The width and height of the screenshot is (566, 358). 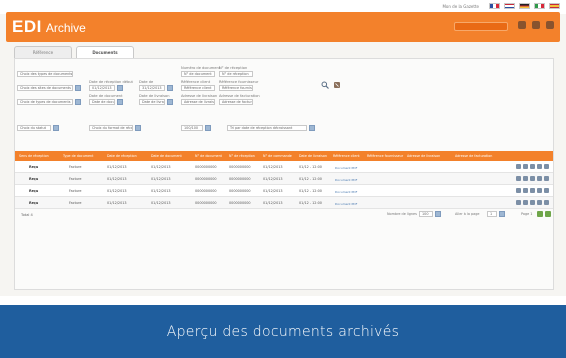 I want to click on ref-client-input: Référence client, so click(x=198, y=88).